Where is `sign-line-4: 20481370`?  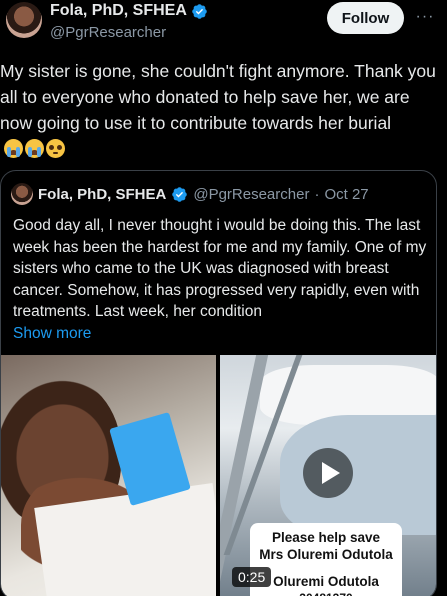 sign-line-4: 20481370 is located at coordinates (326, 593).